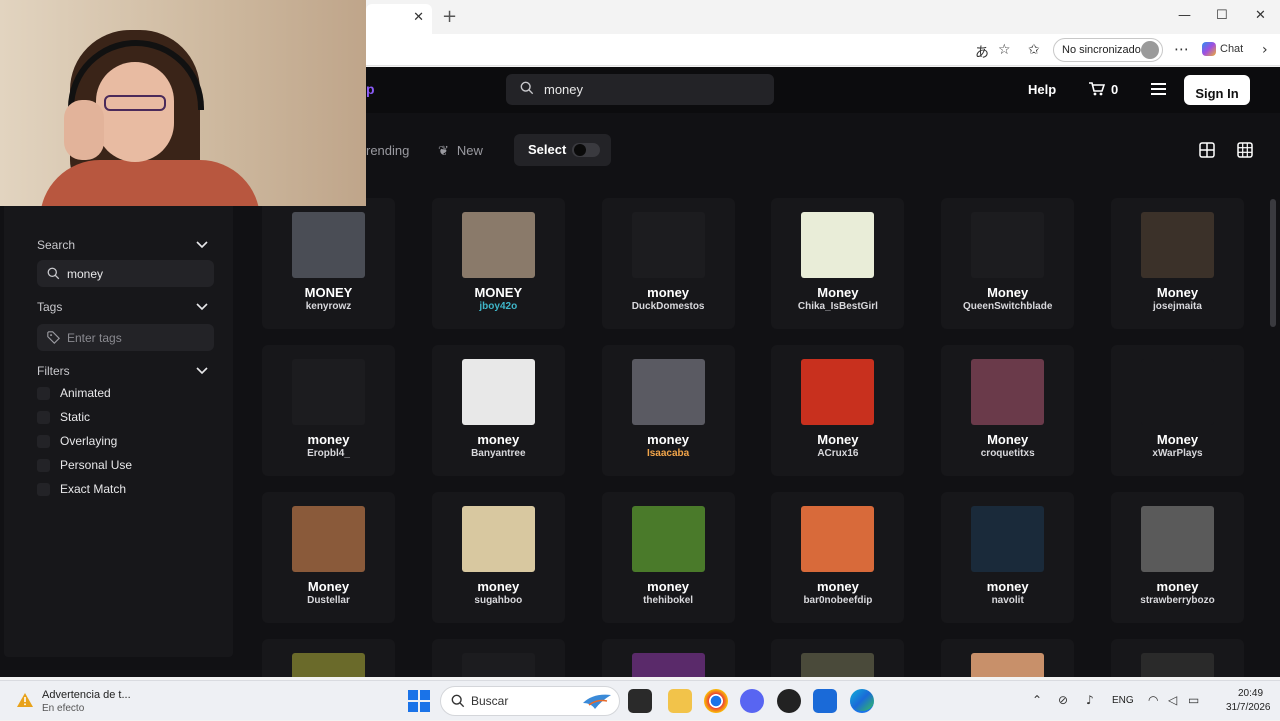  Describe the element at coordinates (982, 52) in the screenshot. I see `translate-icon: あ` at that location.